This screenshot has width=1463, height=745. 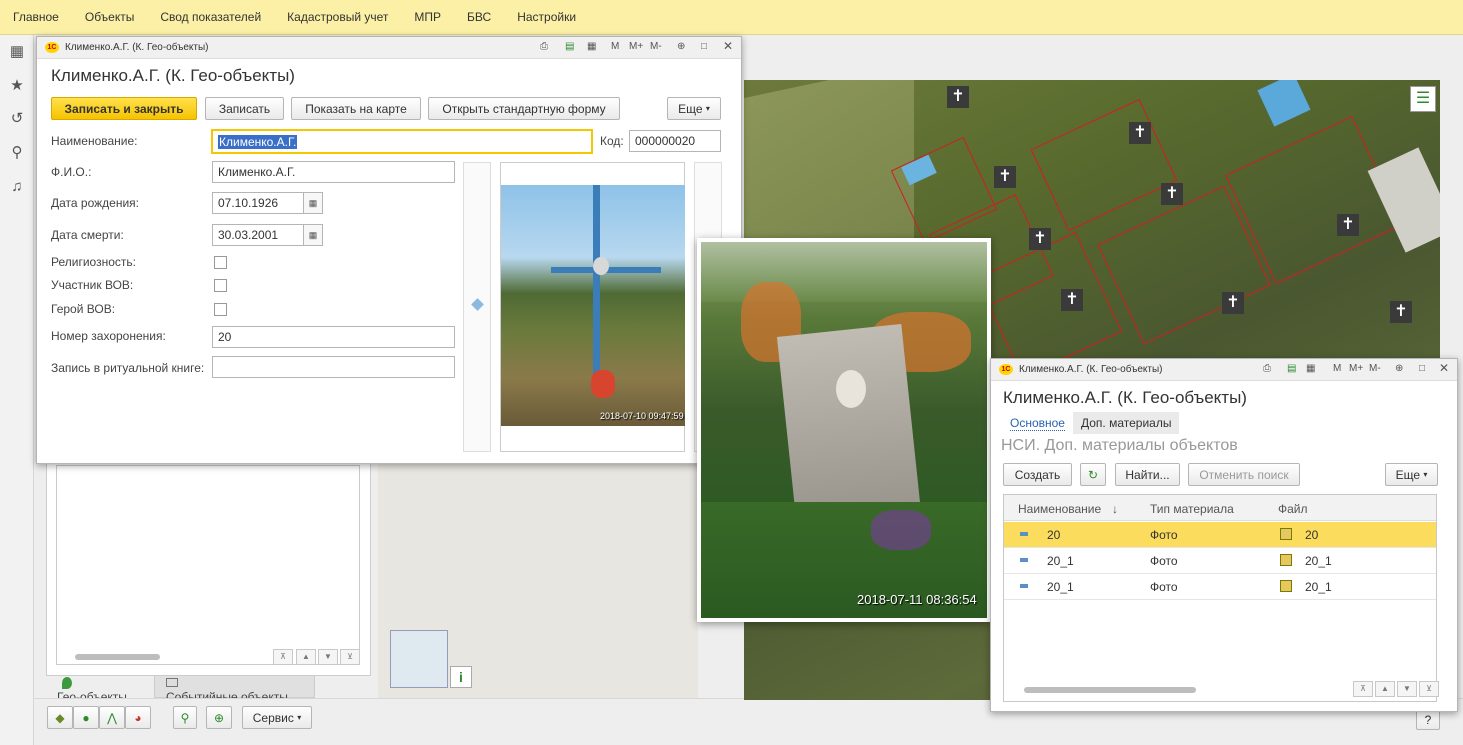 I want to click on wwii-hero-checkbox, so click(x=220, y=309).